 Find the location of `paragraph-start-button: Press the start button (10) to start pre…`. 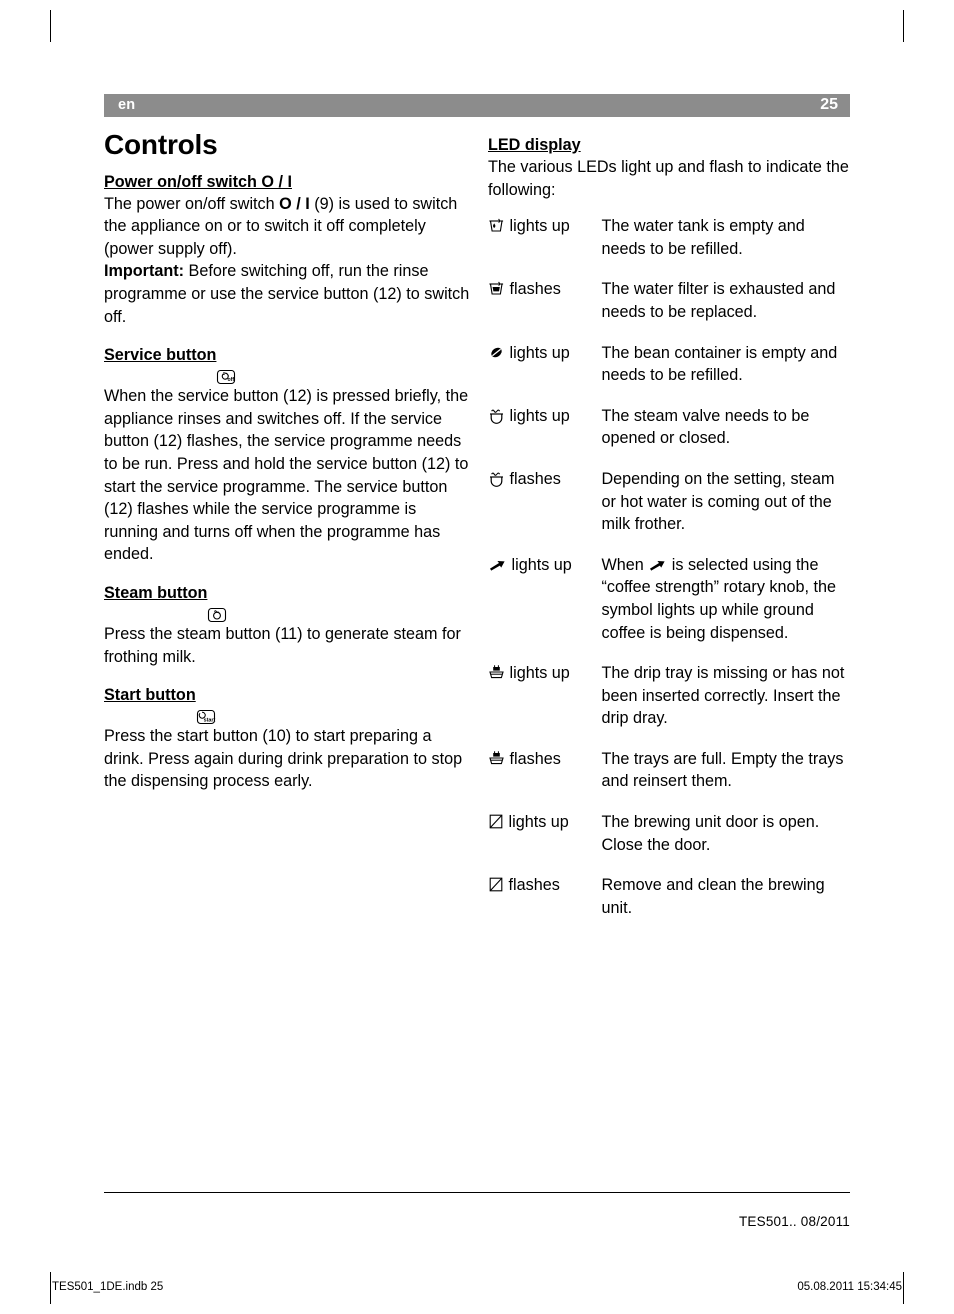

paragraph-start-button: Press the start button (10) to start pre… is located at coordinates (283, 759).